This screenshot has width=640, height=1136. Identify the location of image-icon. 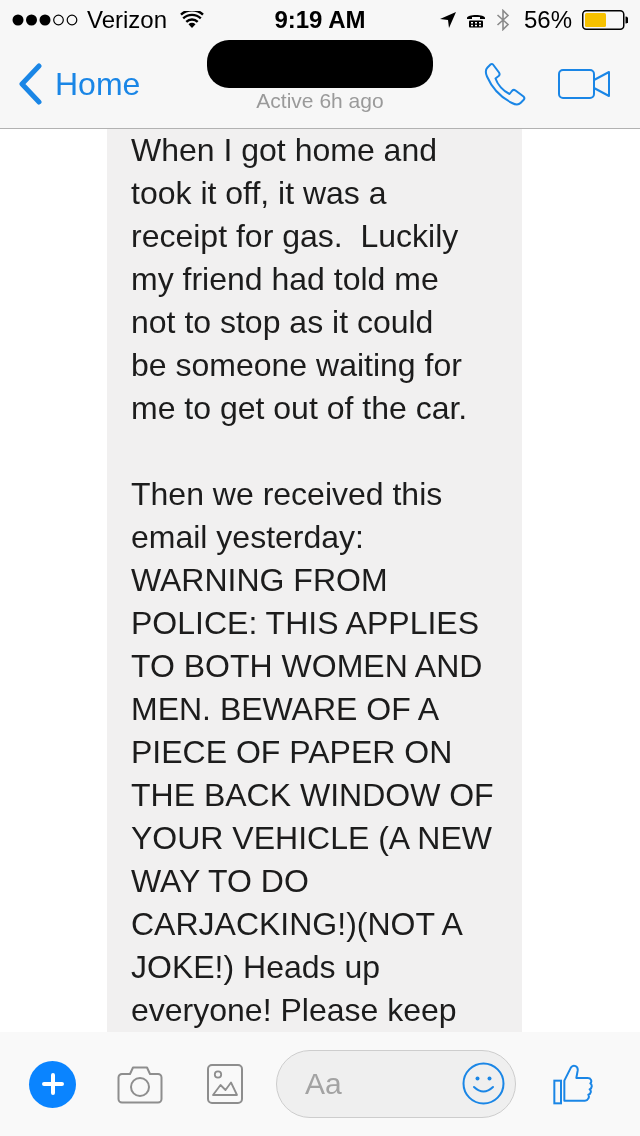
(225, 1084).